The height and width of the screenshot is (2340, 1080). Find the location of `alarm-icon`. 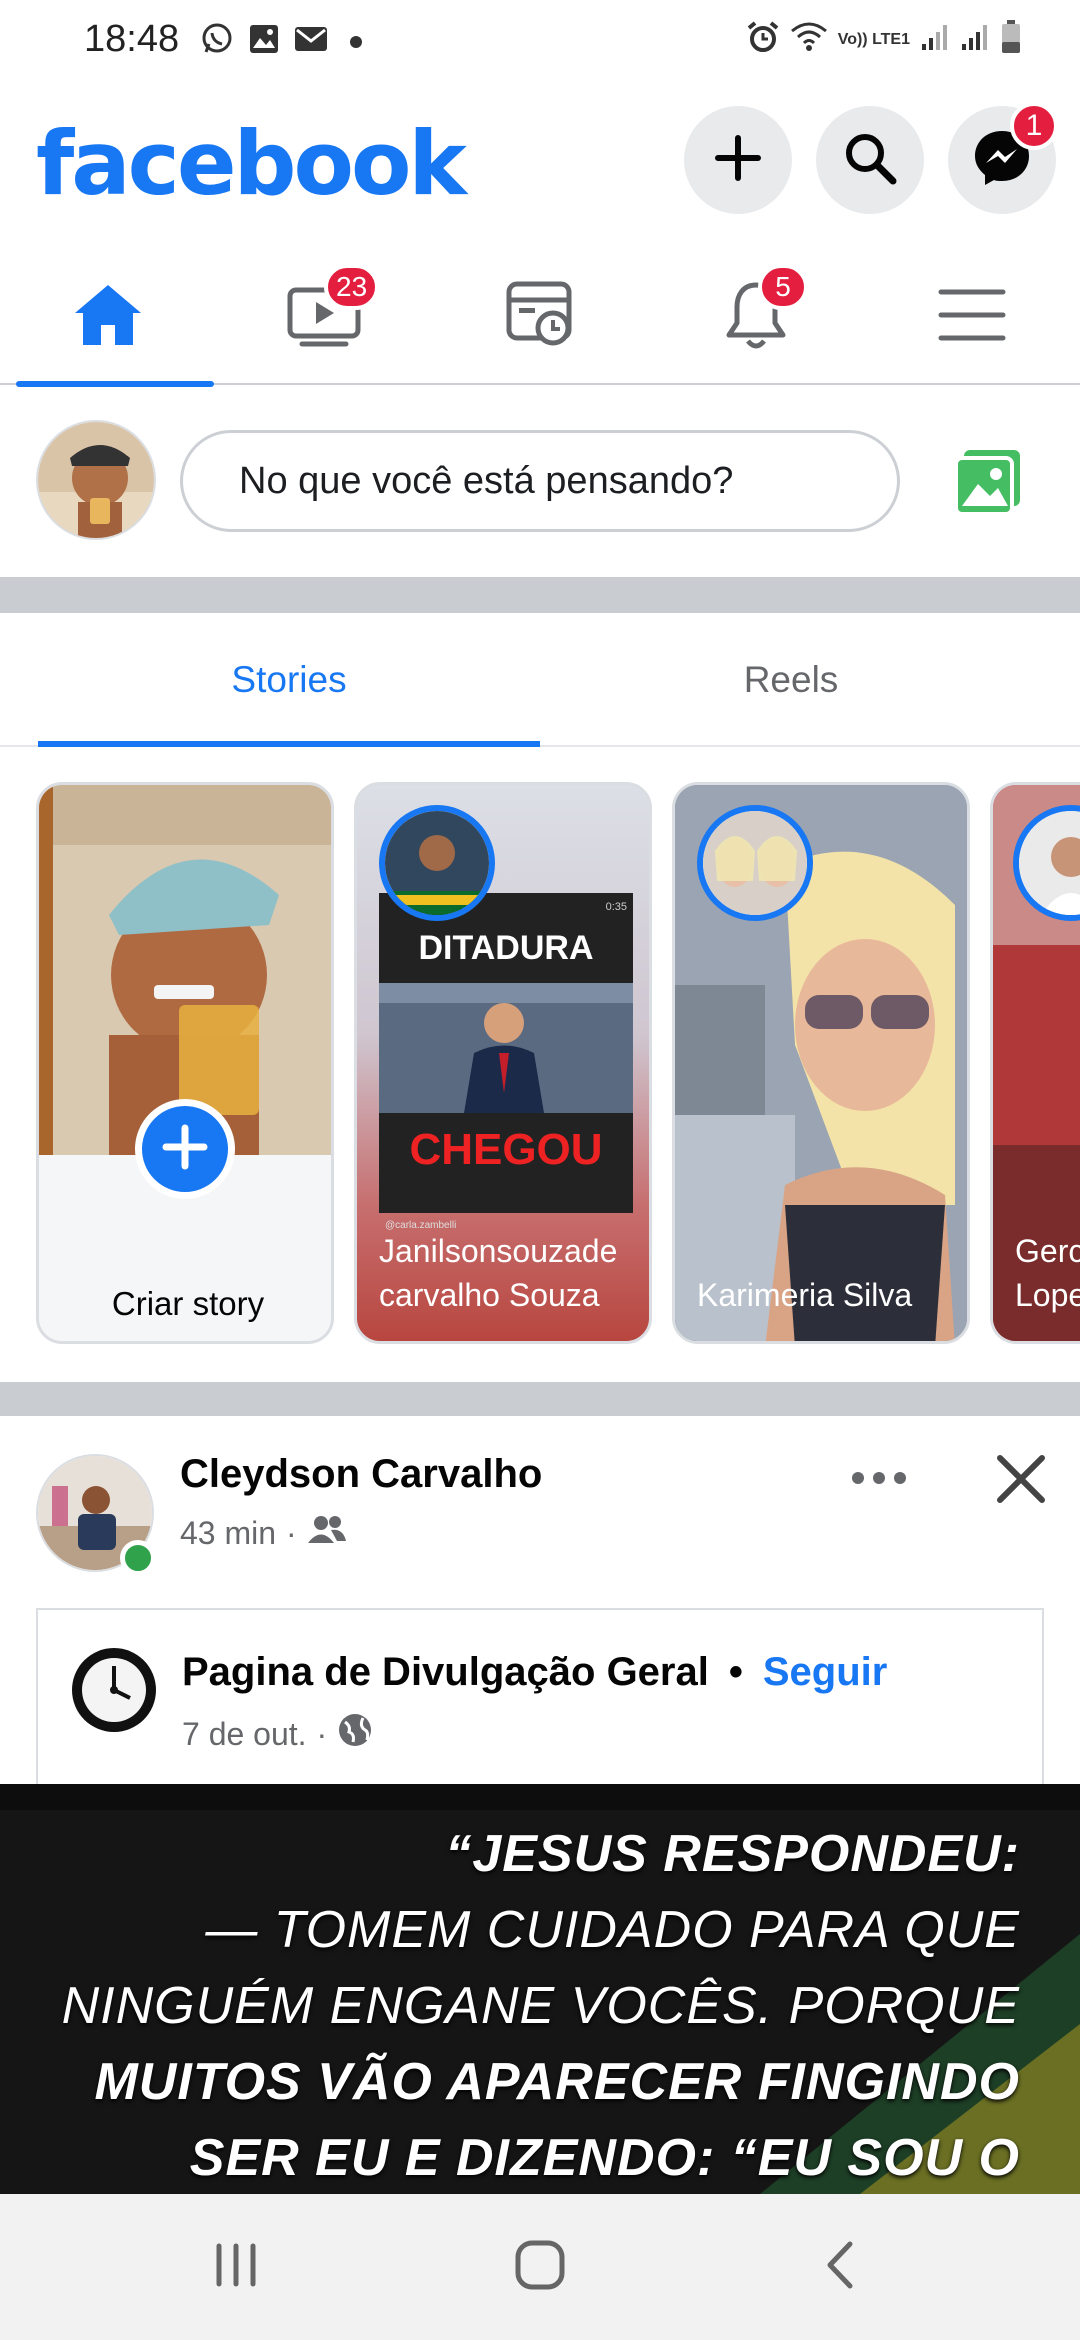

alarm-icon is located at coordinates (763, 39).